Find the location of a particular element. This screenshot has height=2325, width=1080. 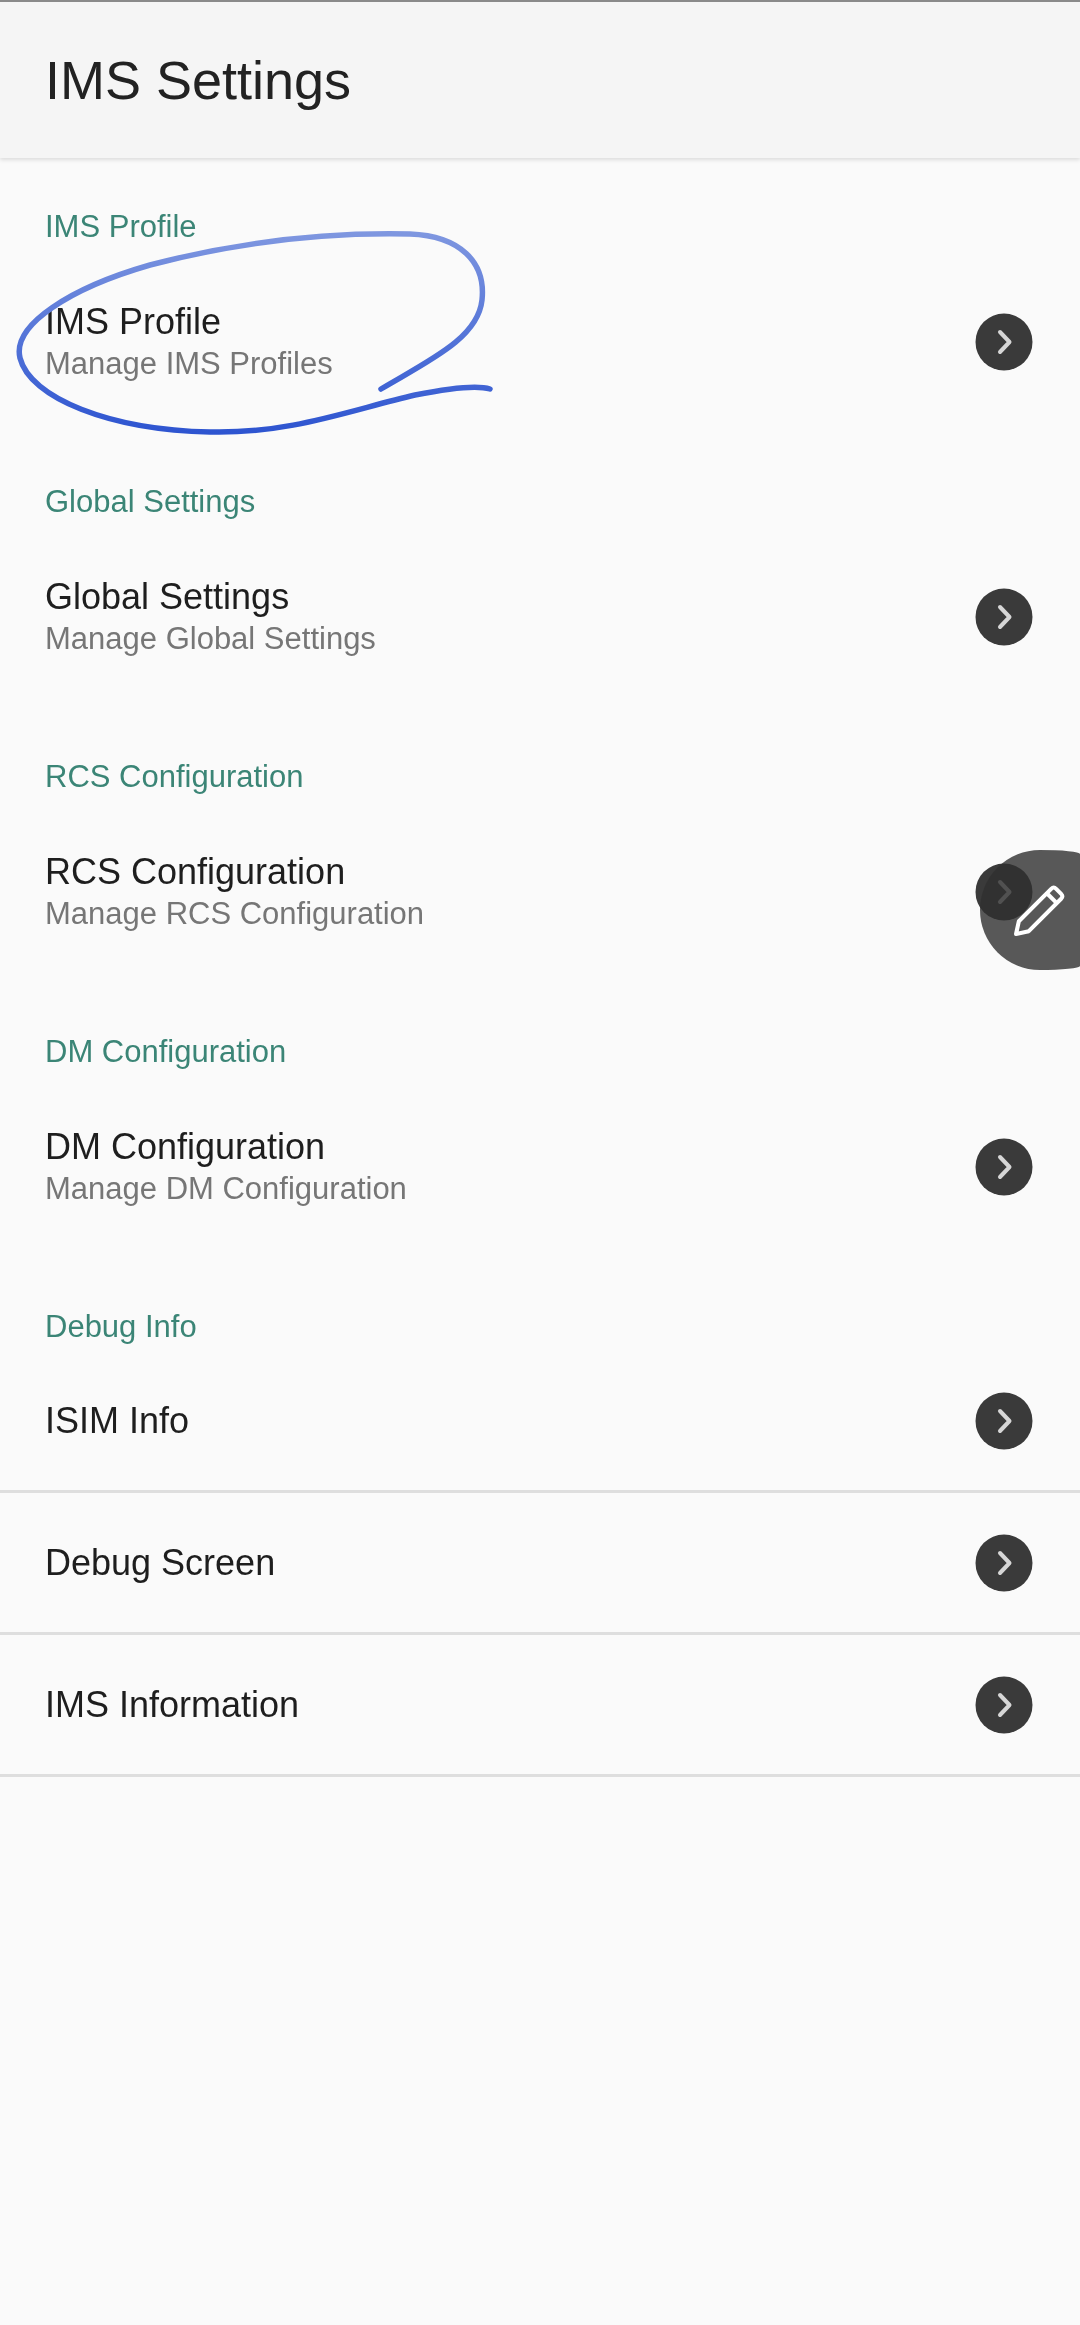

edit-button is located at coordinates (1030, 910).